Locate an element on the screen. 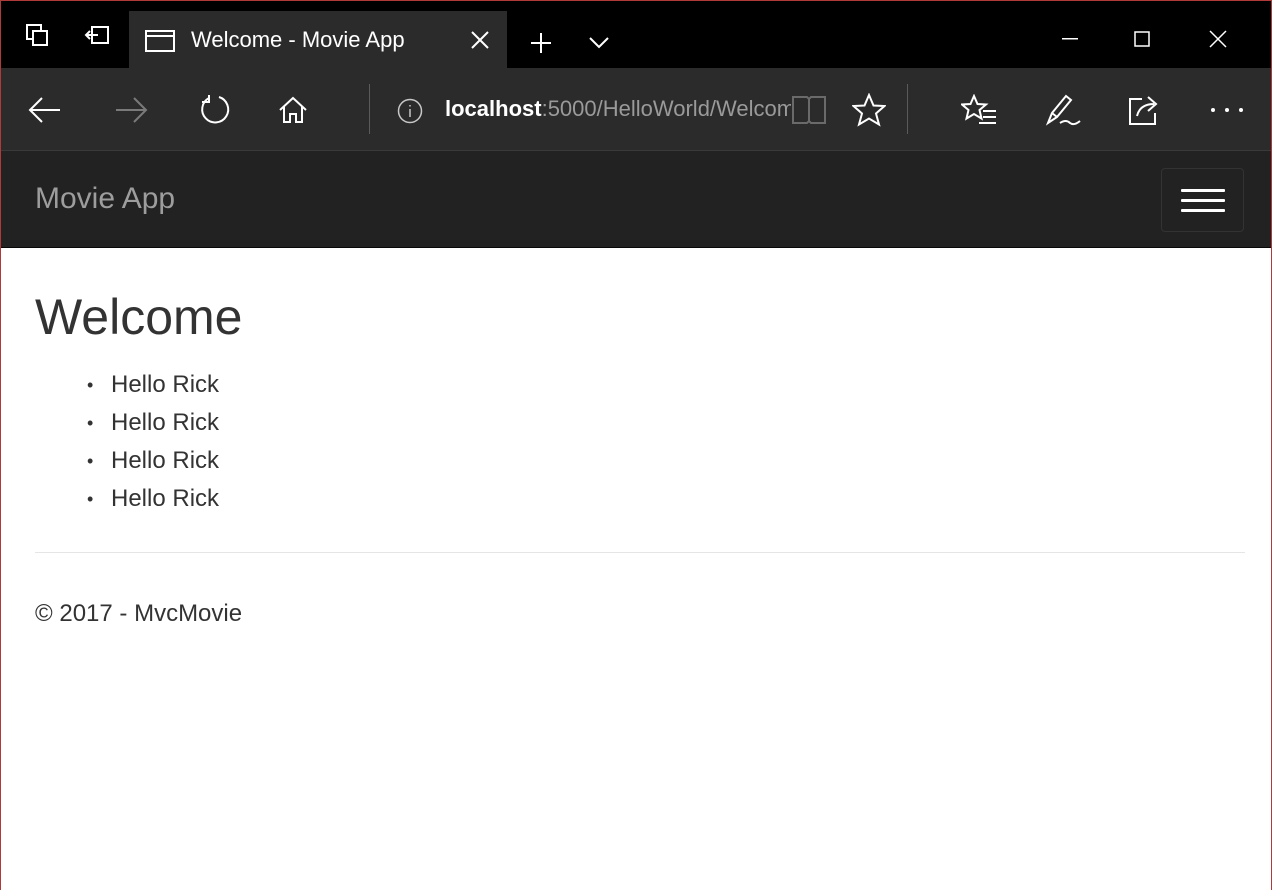 The width and height of the screenshot is (1272, 890). nav-toggle-button is located at coordinates (1202, 200).